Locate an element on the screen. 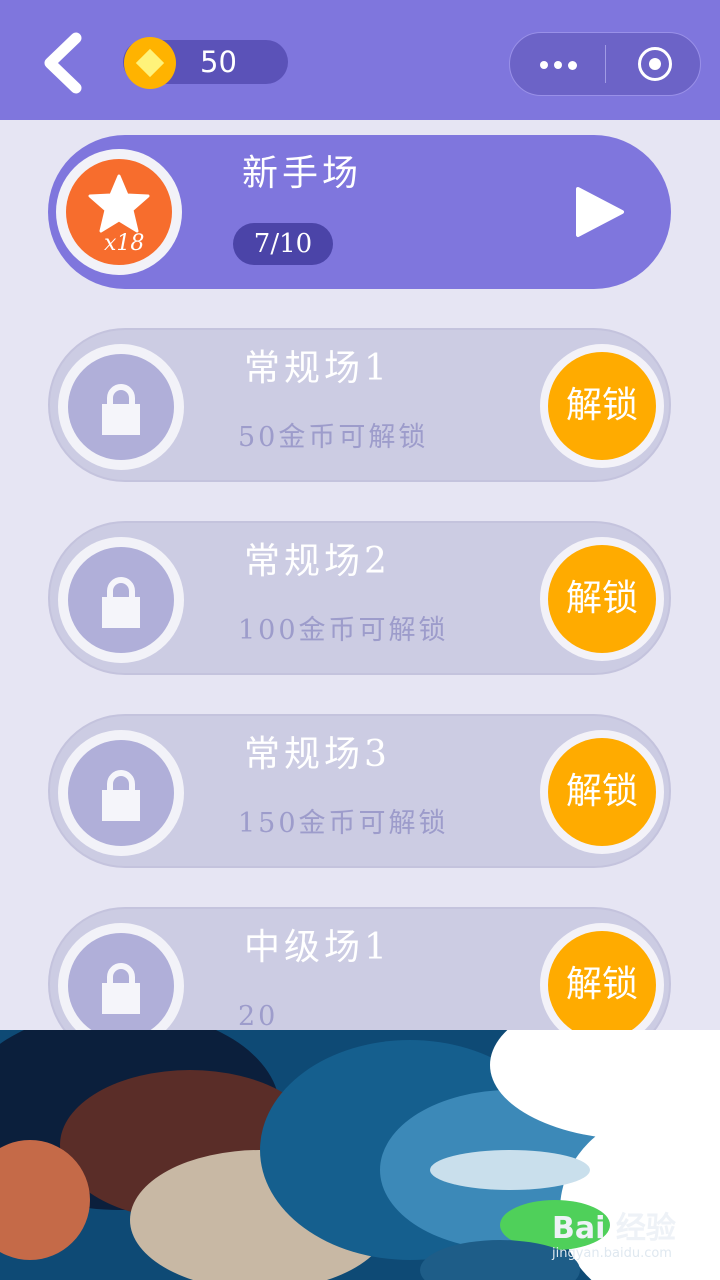 This screenshot has width=720, height=1280. coin-count: 50 is located at coordinates (218, 62).